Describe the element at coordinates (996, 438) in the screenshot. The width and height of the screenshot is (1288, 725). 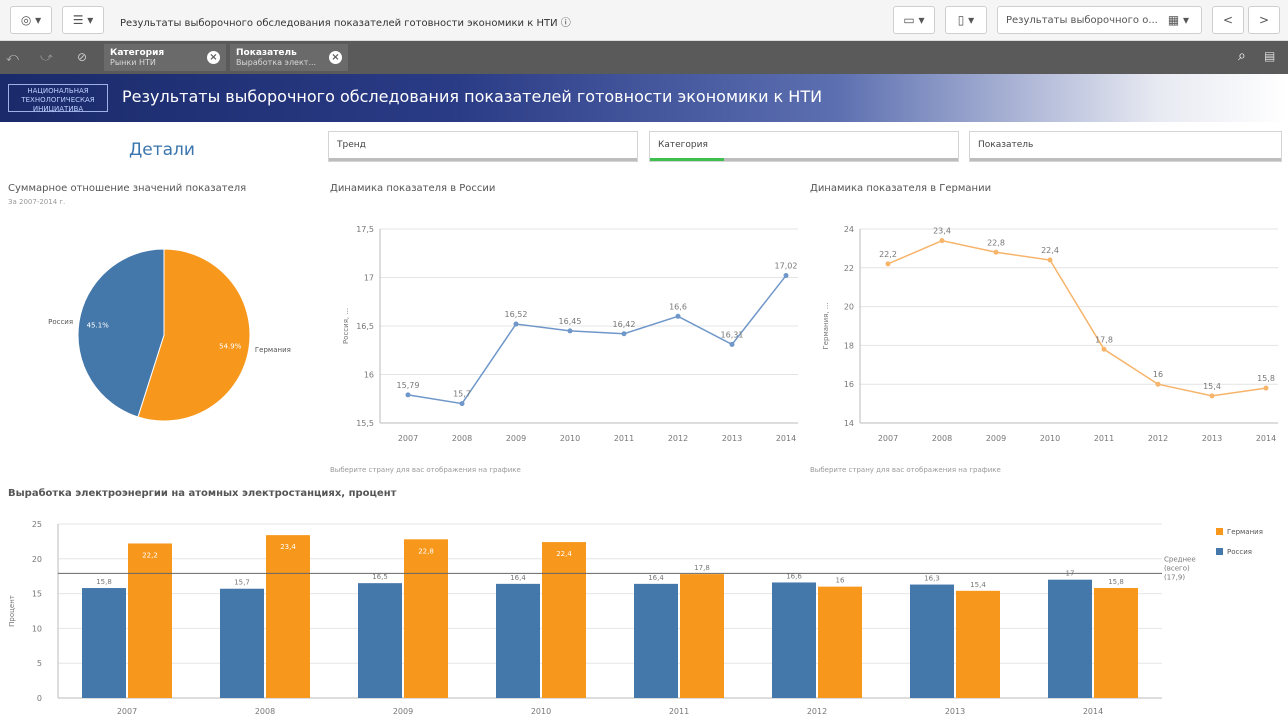
I see `de-x-tick: 2009` at that location.